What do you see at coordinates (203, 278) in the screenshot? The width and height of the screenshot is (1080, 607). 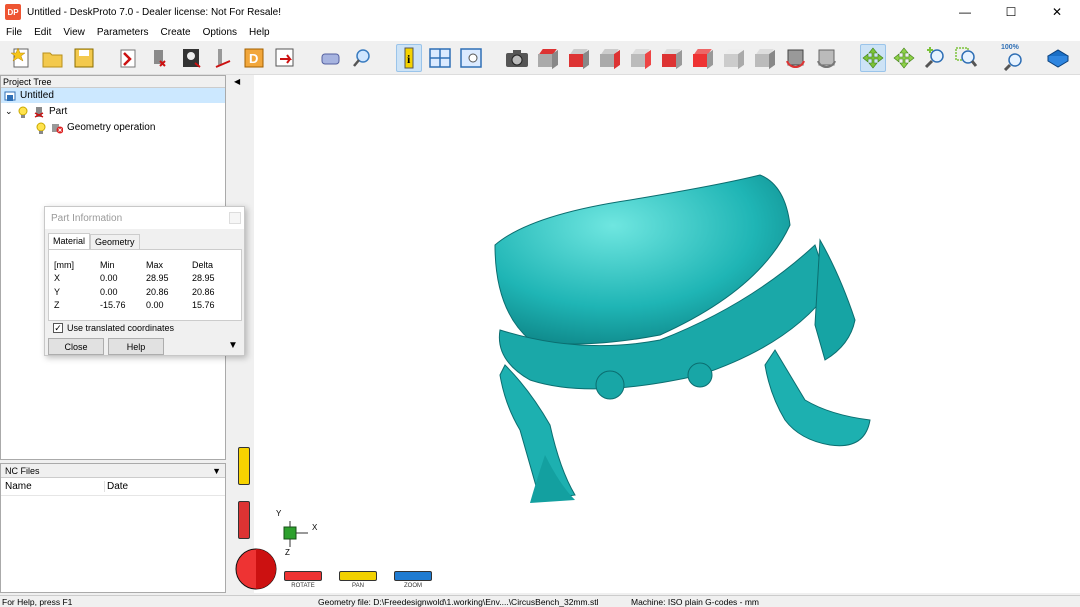 I see `row-delta: 28.95` at bounding box center [203, 278].